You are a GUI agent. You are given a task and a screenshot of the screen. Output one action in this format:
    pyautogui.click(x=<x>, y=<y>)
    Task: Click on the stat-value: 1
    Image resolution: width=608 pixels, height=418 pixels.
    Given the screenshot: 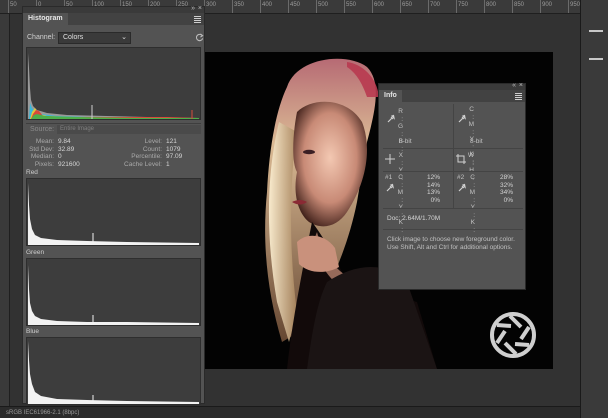 What is the action you would take?
    pyautogui.click(x=168, y=164)
    